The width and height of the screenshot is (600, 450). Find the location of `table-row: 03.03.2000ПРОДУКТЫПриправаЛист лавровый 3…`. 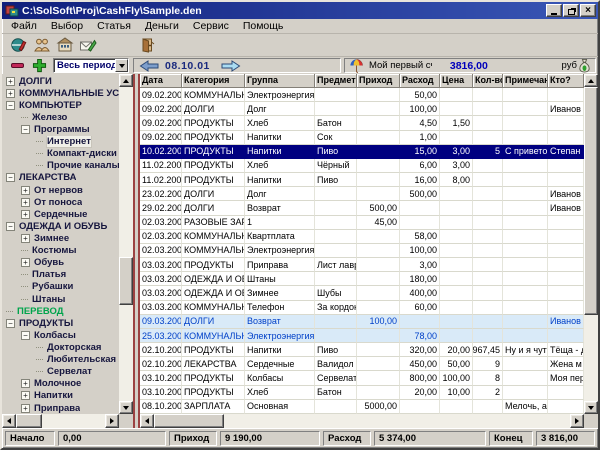

table-row: 03.03.2000ПРОДУКТЫПриправаЛист лавровый 3… is located at coordinates (362, 265).